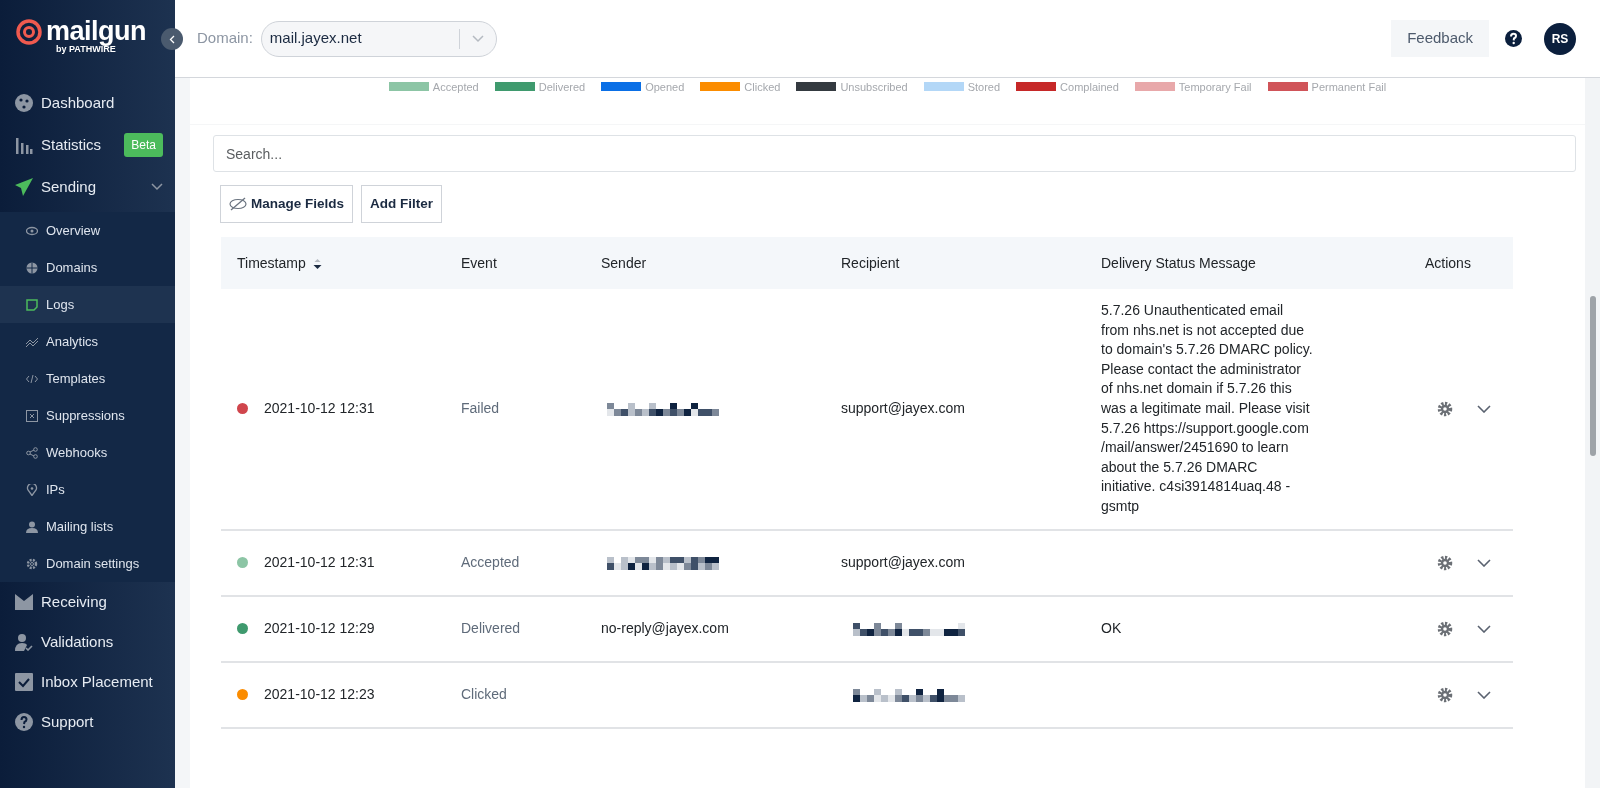 The height and width of the screenshot is (788, 1600). Describe the element at coordinates (1349, 87) in the screenshot. I see `legend-label: Permanent Fail` at that location.